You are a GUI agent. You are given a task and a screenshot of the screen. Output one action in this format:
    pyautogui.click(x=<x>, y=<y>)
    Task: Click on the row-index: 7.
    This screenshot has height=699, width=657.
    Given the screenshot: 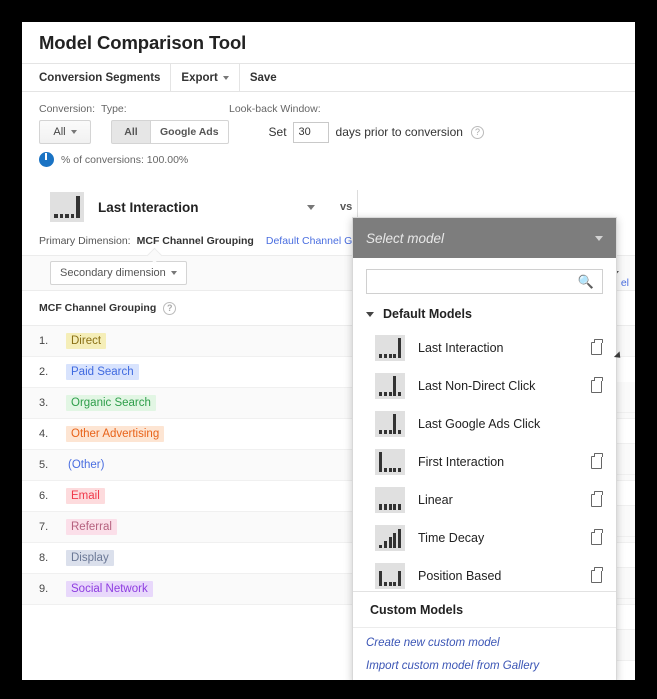 What is the action you would take?
    pyautogui.click(x=44, y=527)
    